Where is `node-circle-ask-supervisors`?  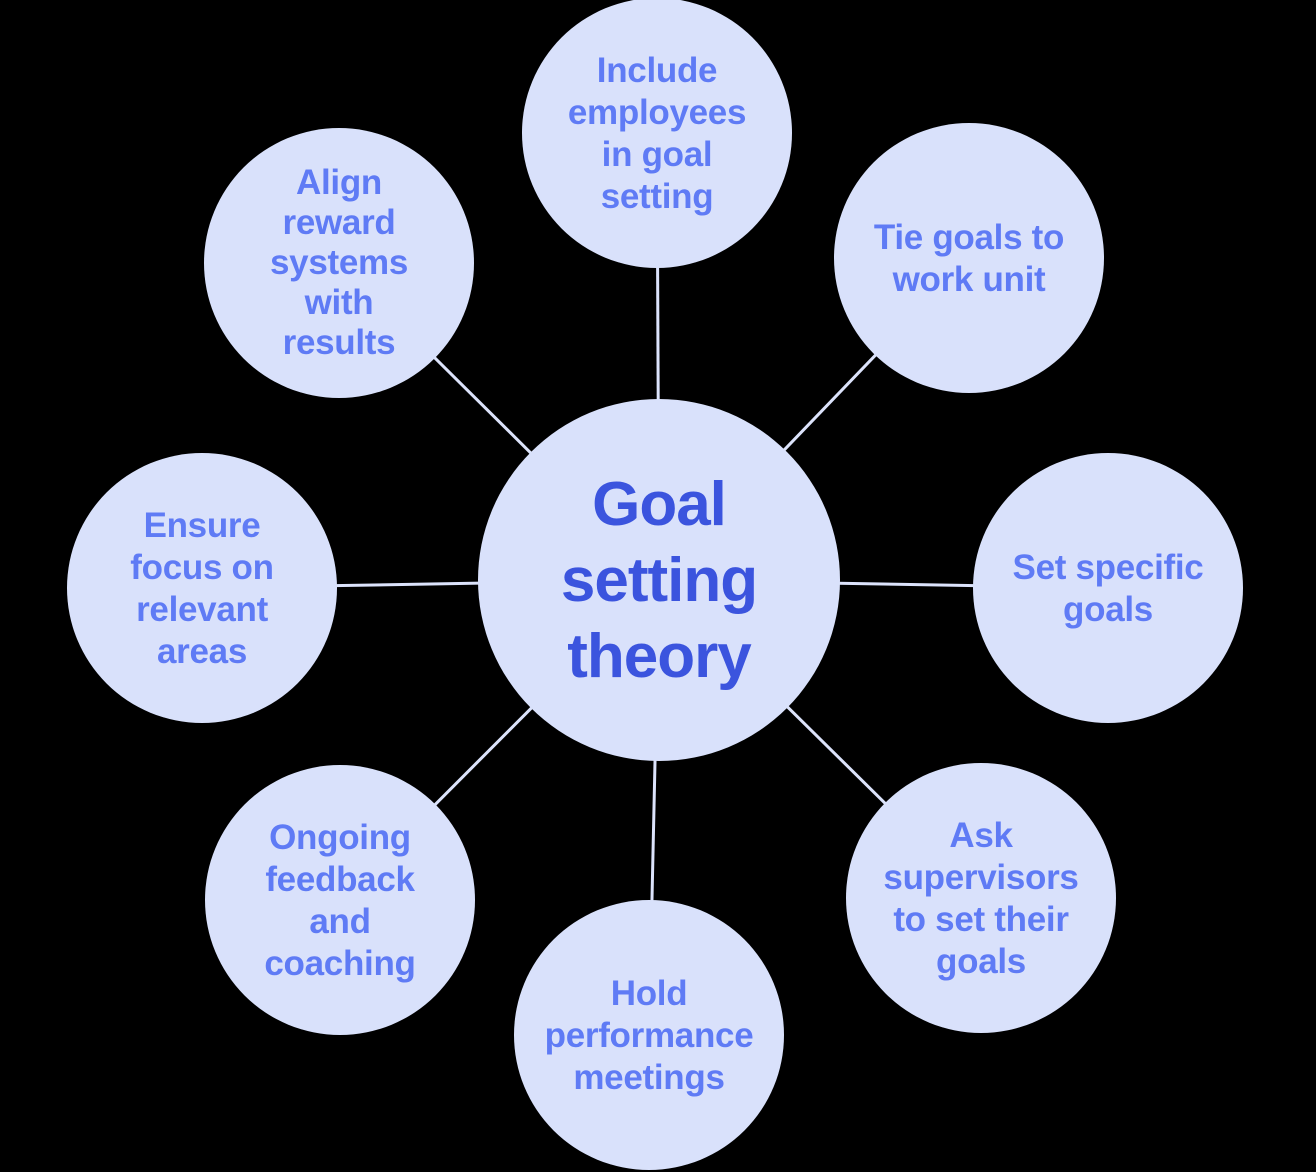
node-circle-ask-supervisors is located at coordinates (981, 898).